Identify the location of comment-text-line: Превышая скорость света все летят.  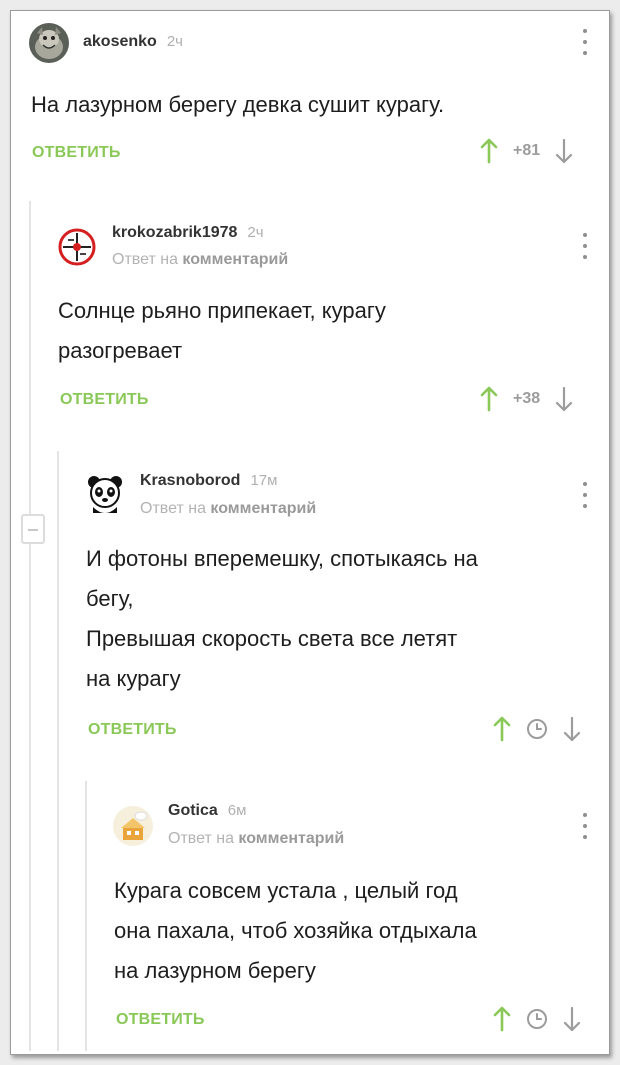
(272, 638).